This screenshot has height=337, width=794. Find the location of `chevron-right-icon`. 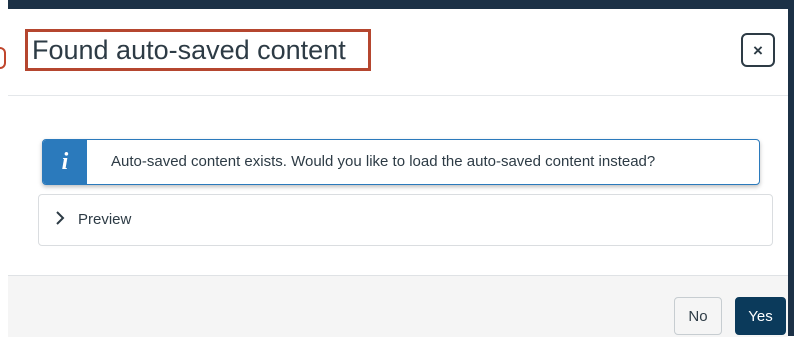

chevron-right-icon is located at coordinates (60, 218).